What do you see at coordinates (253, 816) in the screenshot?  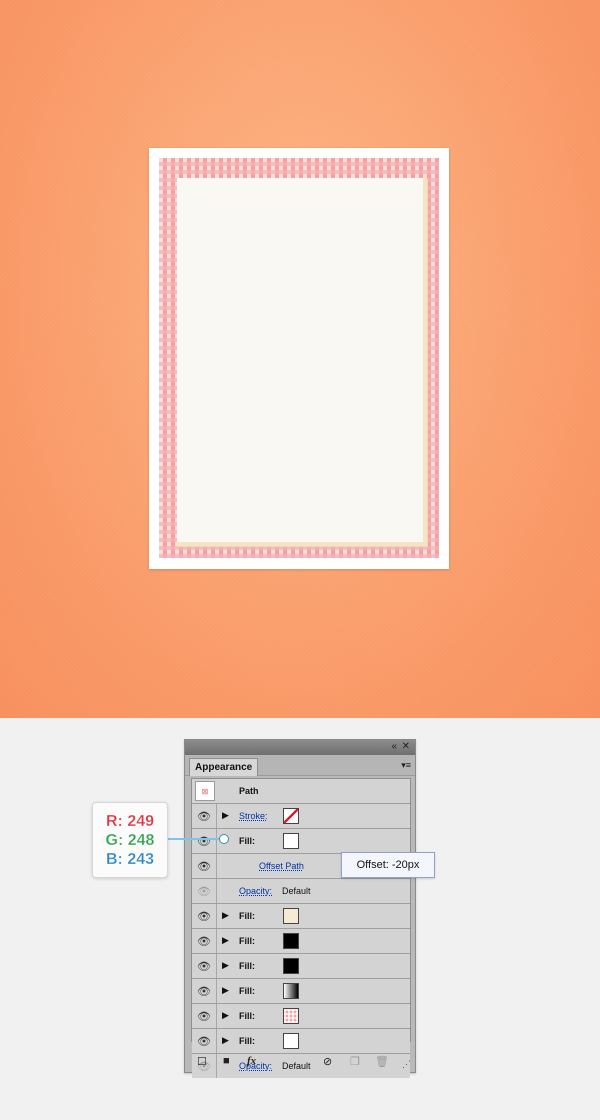 I see `stroke-label: Stroke:` at bounding box center [253, 816].